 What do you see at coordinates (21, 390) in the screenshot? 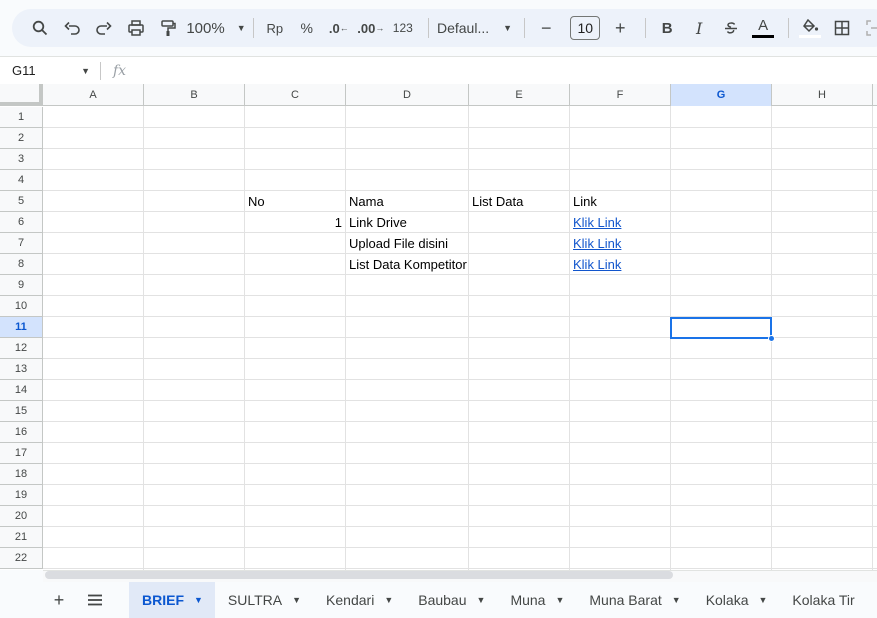
I see `row-header-14: 14` at bounding box center [21, 390].